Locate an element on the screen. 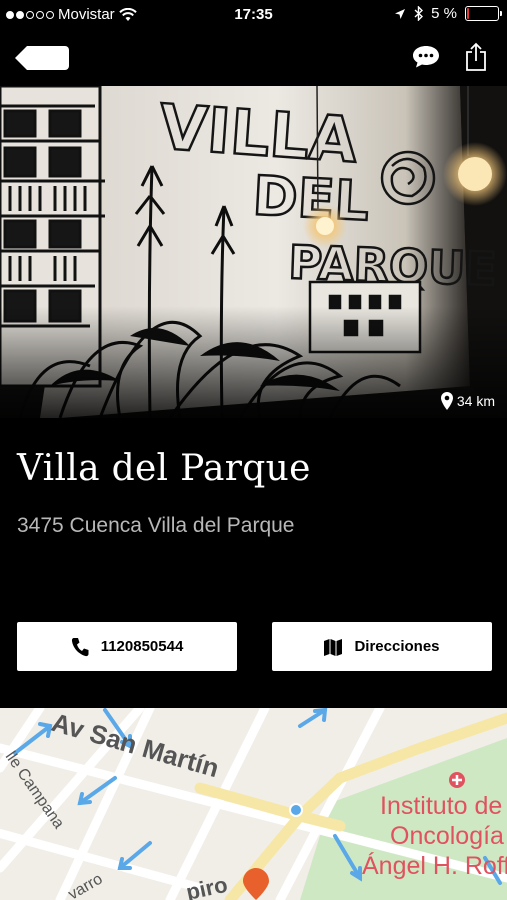  transit-icon is located at coordinates (296, 810).